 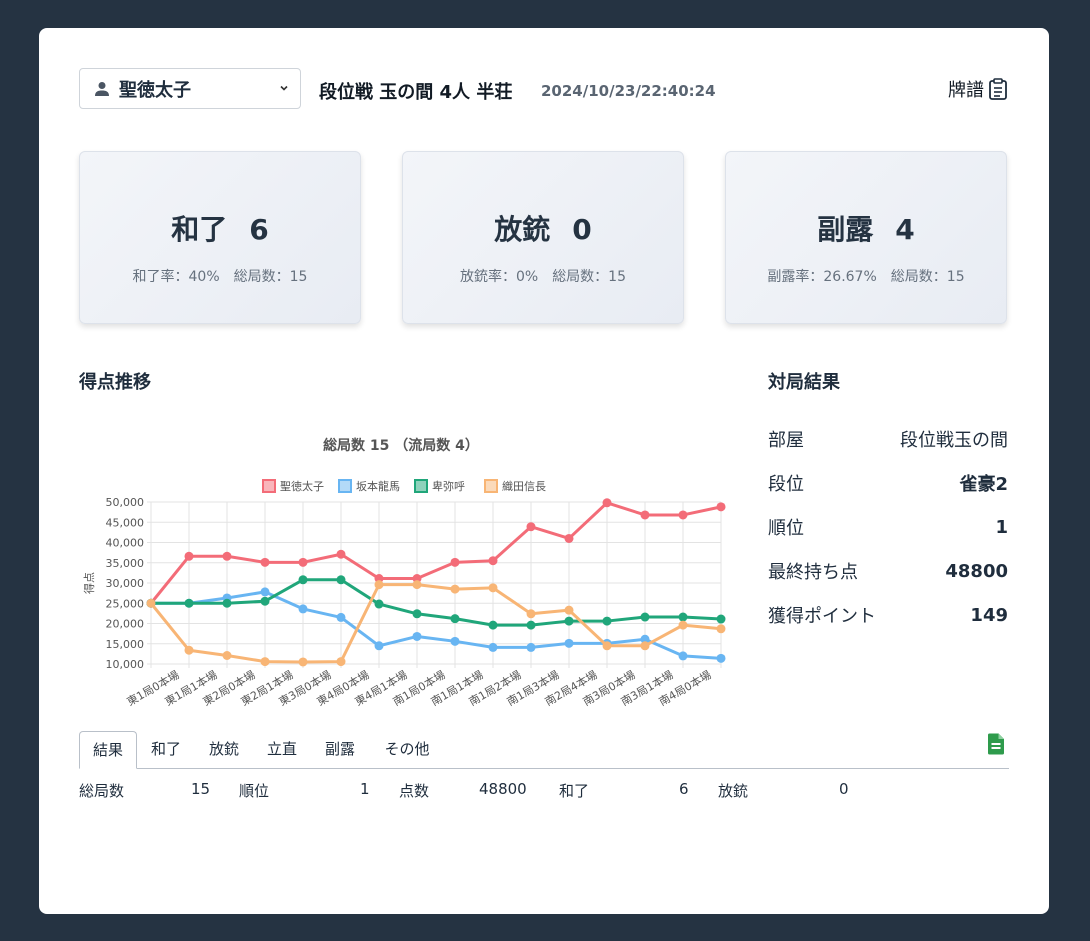 I want to click on y-tick-label: 25,000, so click(x=125, y=603).